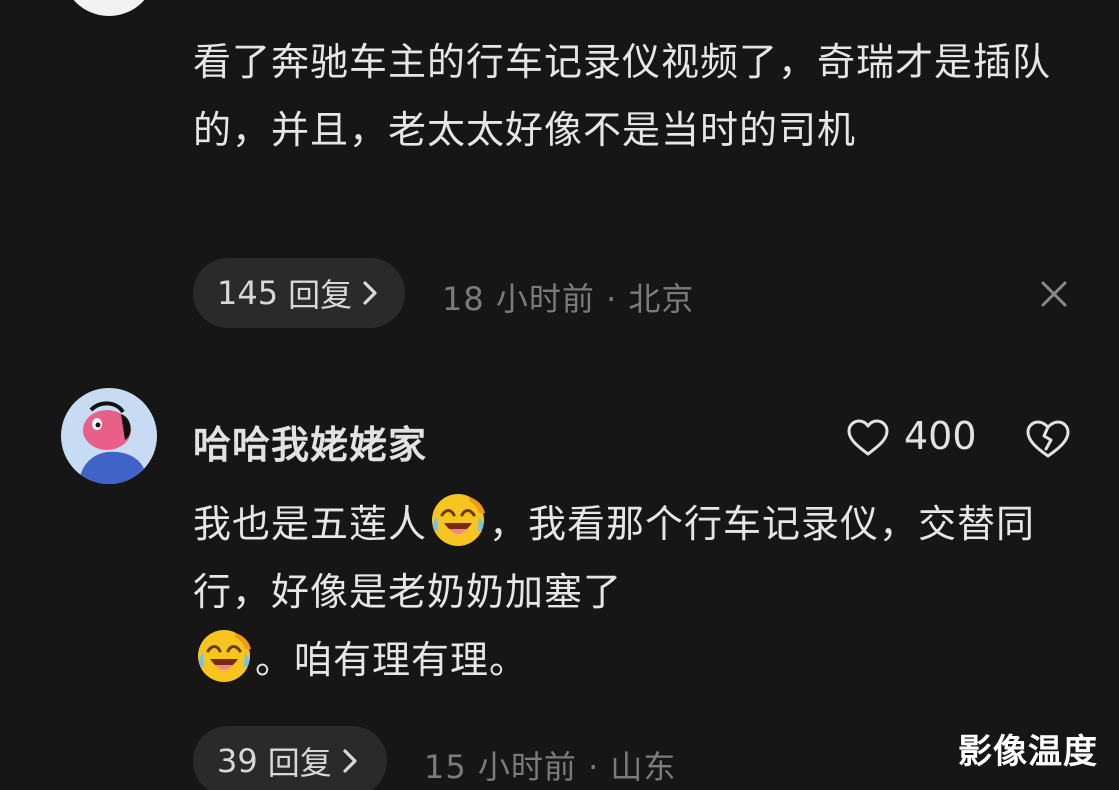 This screenshot has height=790, width=1119. Describe the element at coordinates (237, 761) in the screenshot. I see `reply-count: 39` at that location.